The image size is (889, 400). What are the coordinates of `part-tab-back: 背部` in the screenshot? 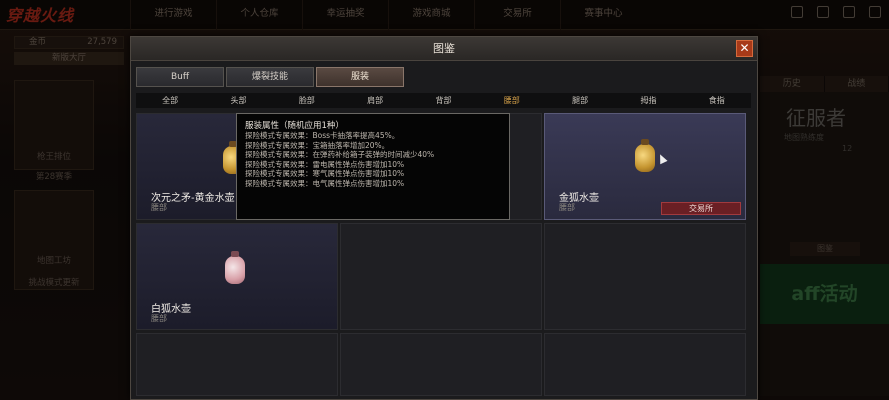 It's located at (443, 100).